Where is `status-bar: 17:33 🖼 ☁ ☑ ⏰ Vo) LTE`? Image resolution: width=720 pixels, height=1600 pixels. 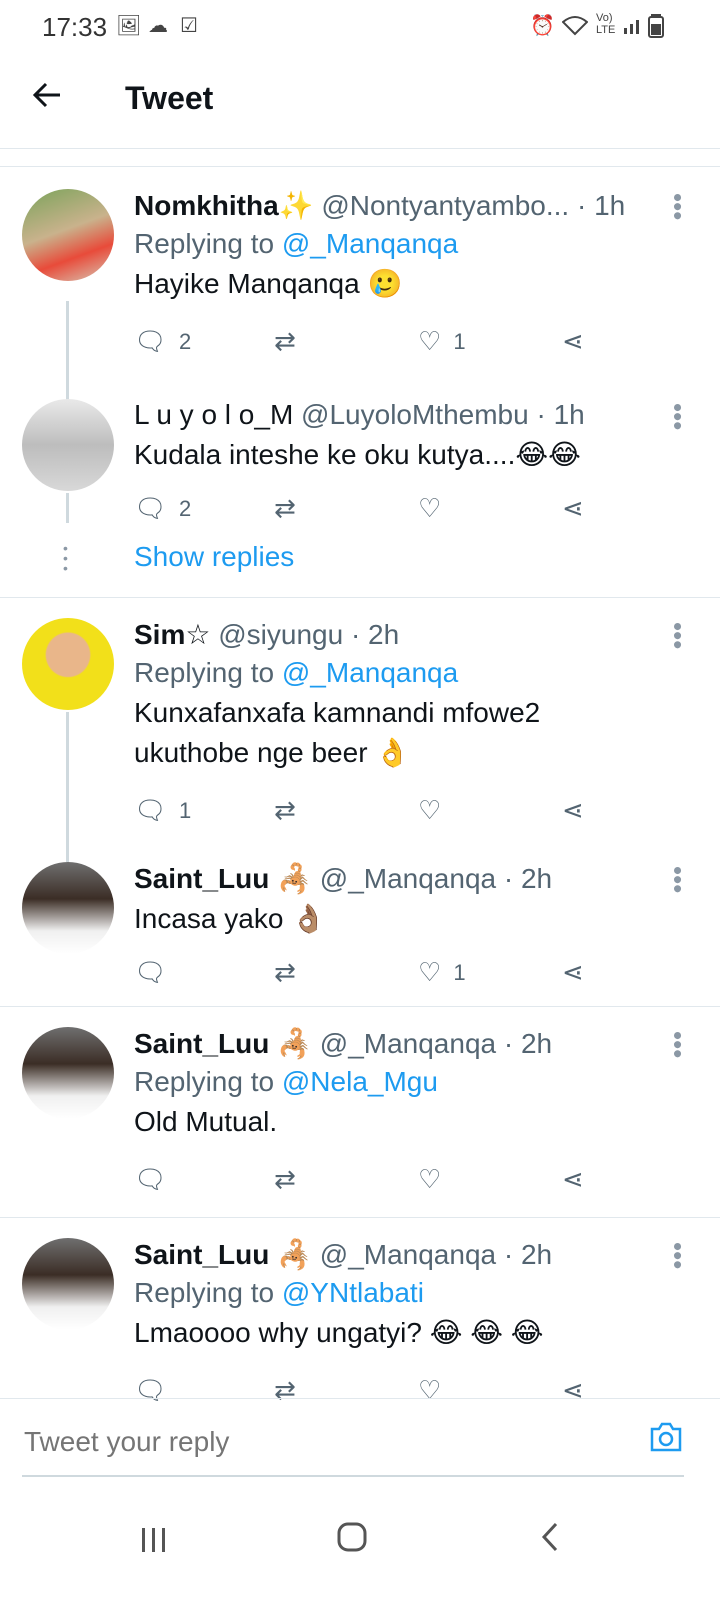
status-bar: 17:33 🖼 ☁ ☑ ⏰ Vo) LTE is located at coordinates (360, 26).